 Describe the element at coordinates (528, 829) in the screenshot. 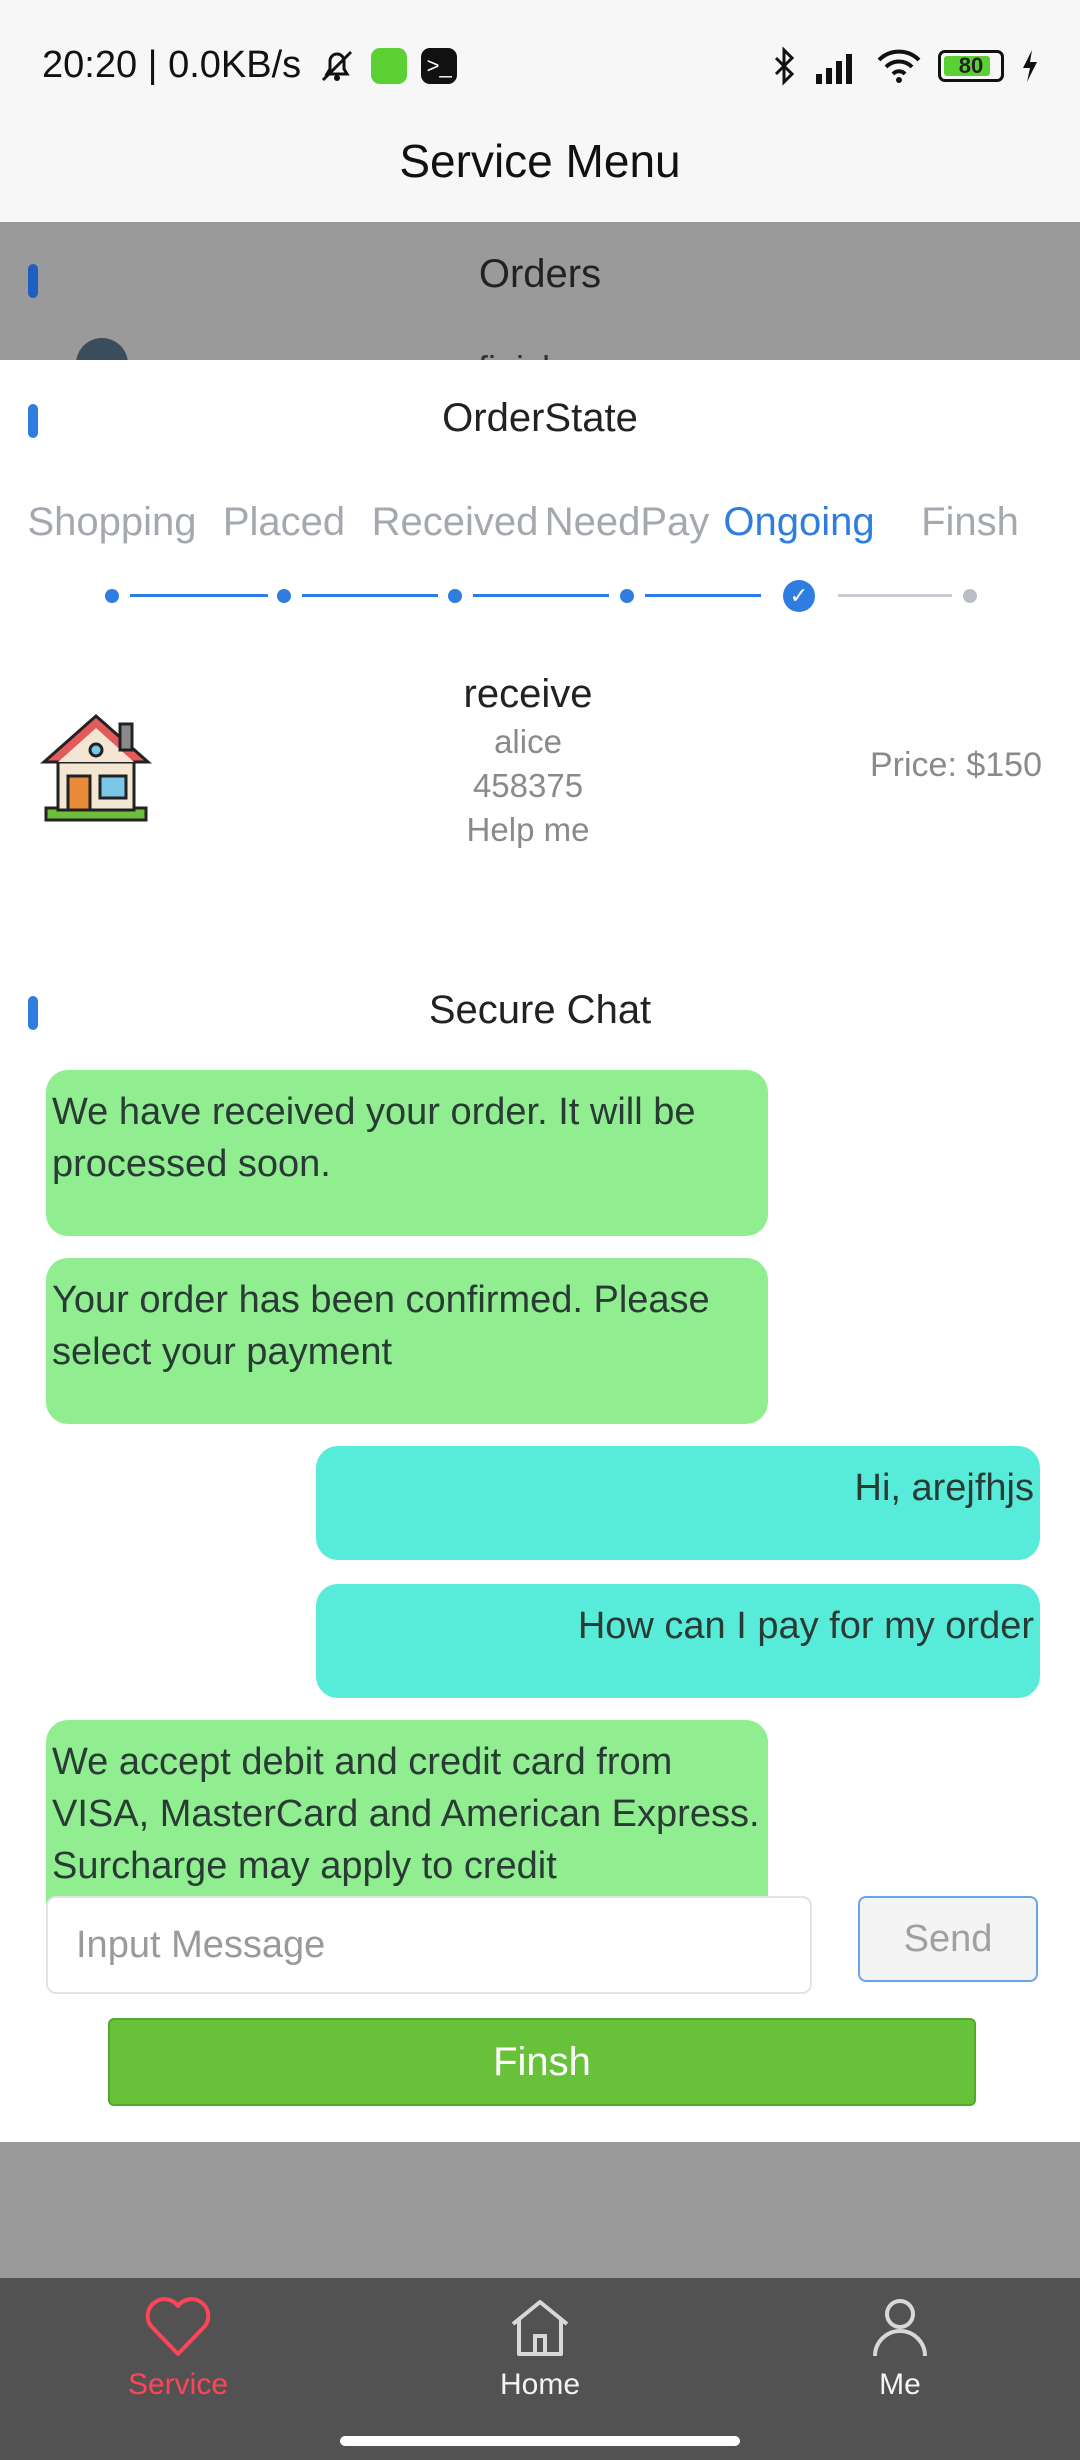

I see `order-note: Help me` at that location.